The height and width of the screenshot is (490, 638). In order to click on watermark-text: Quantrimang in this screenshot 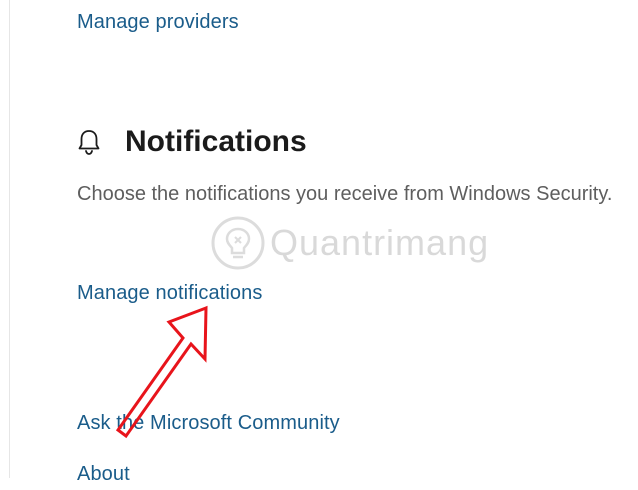, I will do `click(380, 242)`.